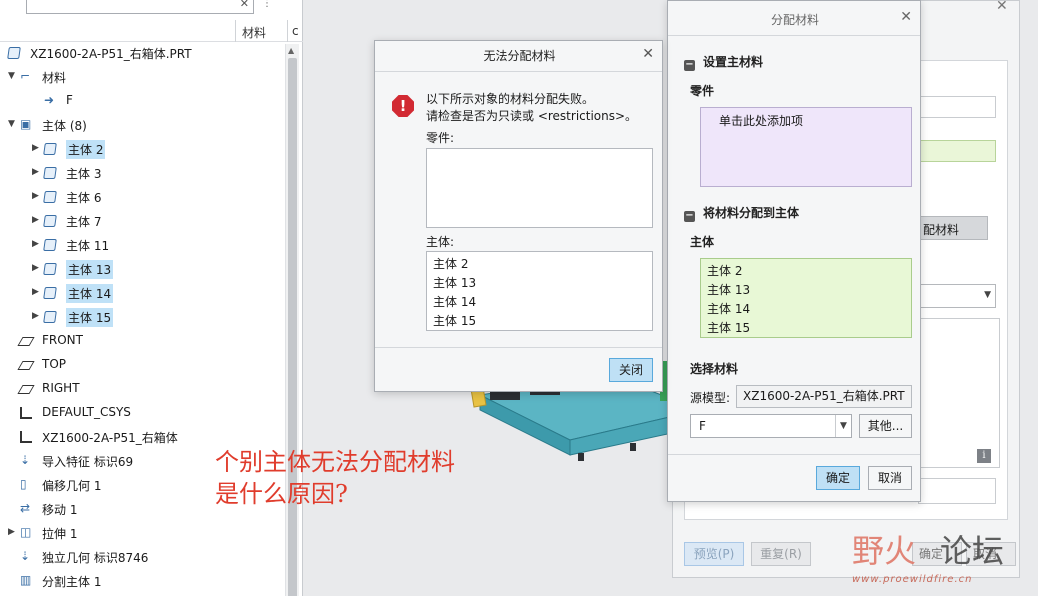 This screenshot has width=1038, height=596. Describe the element at coordinates (142, 365) in the screenshot. I see `tree-row: TOP` at that location.